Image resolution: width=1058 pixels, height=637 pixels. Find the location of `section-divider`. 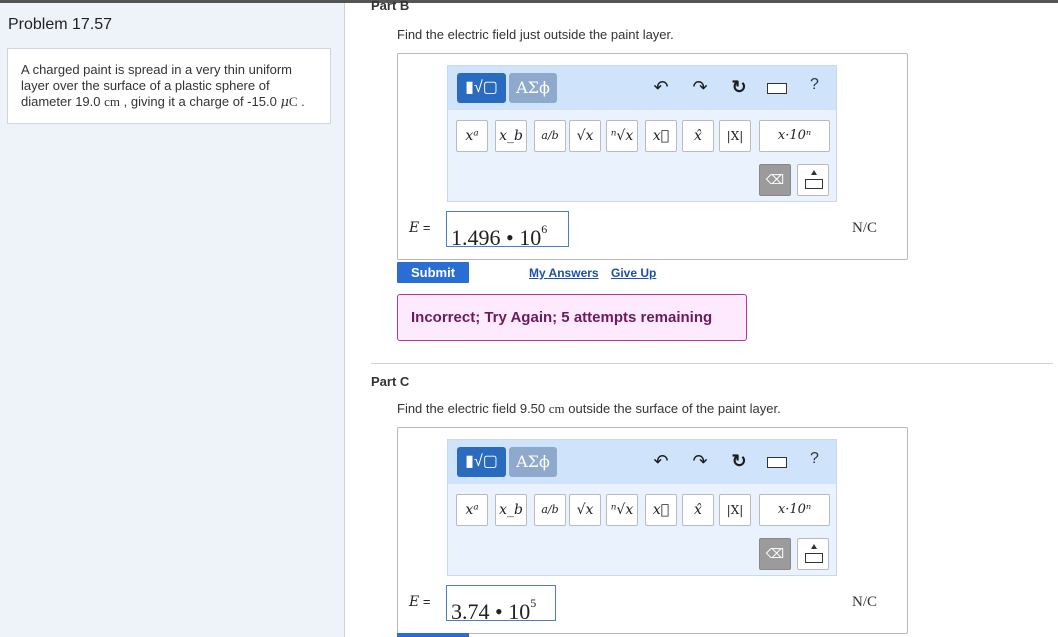

section-divider is located at coordinates (712, 363).